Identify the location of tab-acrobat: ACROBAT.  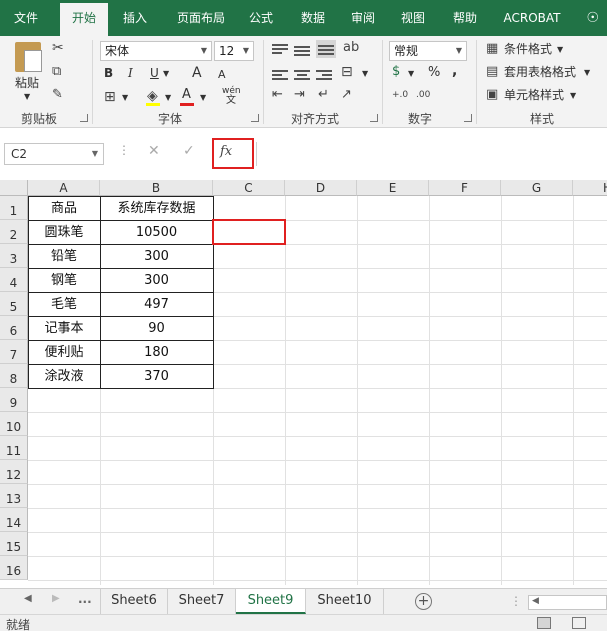
(532, 18).